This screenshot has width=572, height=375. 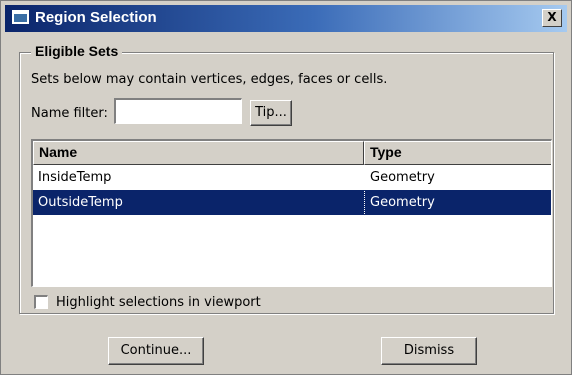 What do you see at coordinates (20, 17) in the screenshot?
I see `window-icon` at bounding box center [20, 17].